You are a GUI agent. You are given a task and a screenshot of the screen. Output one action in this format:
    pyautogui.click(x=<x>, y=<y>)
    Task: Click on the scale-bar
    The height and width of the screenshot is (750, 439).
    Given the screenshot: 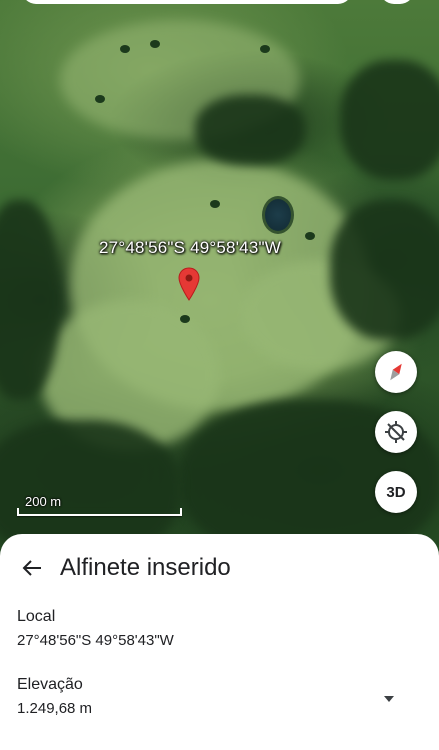 What is the action you would take?
    pyautogui.click(x=99, y=512)
    